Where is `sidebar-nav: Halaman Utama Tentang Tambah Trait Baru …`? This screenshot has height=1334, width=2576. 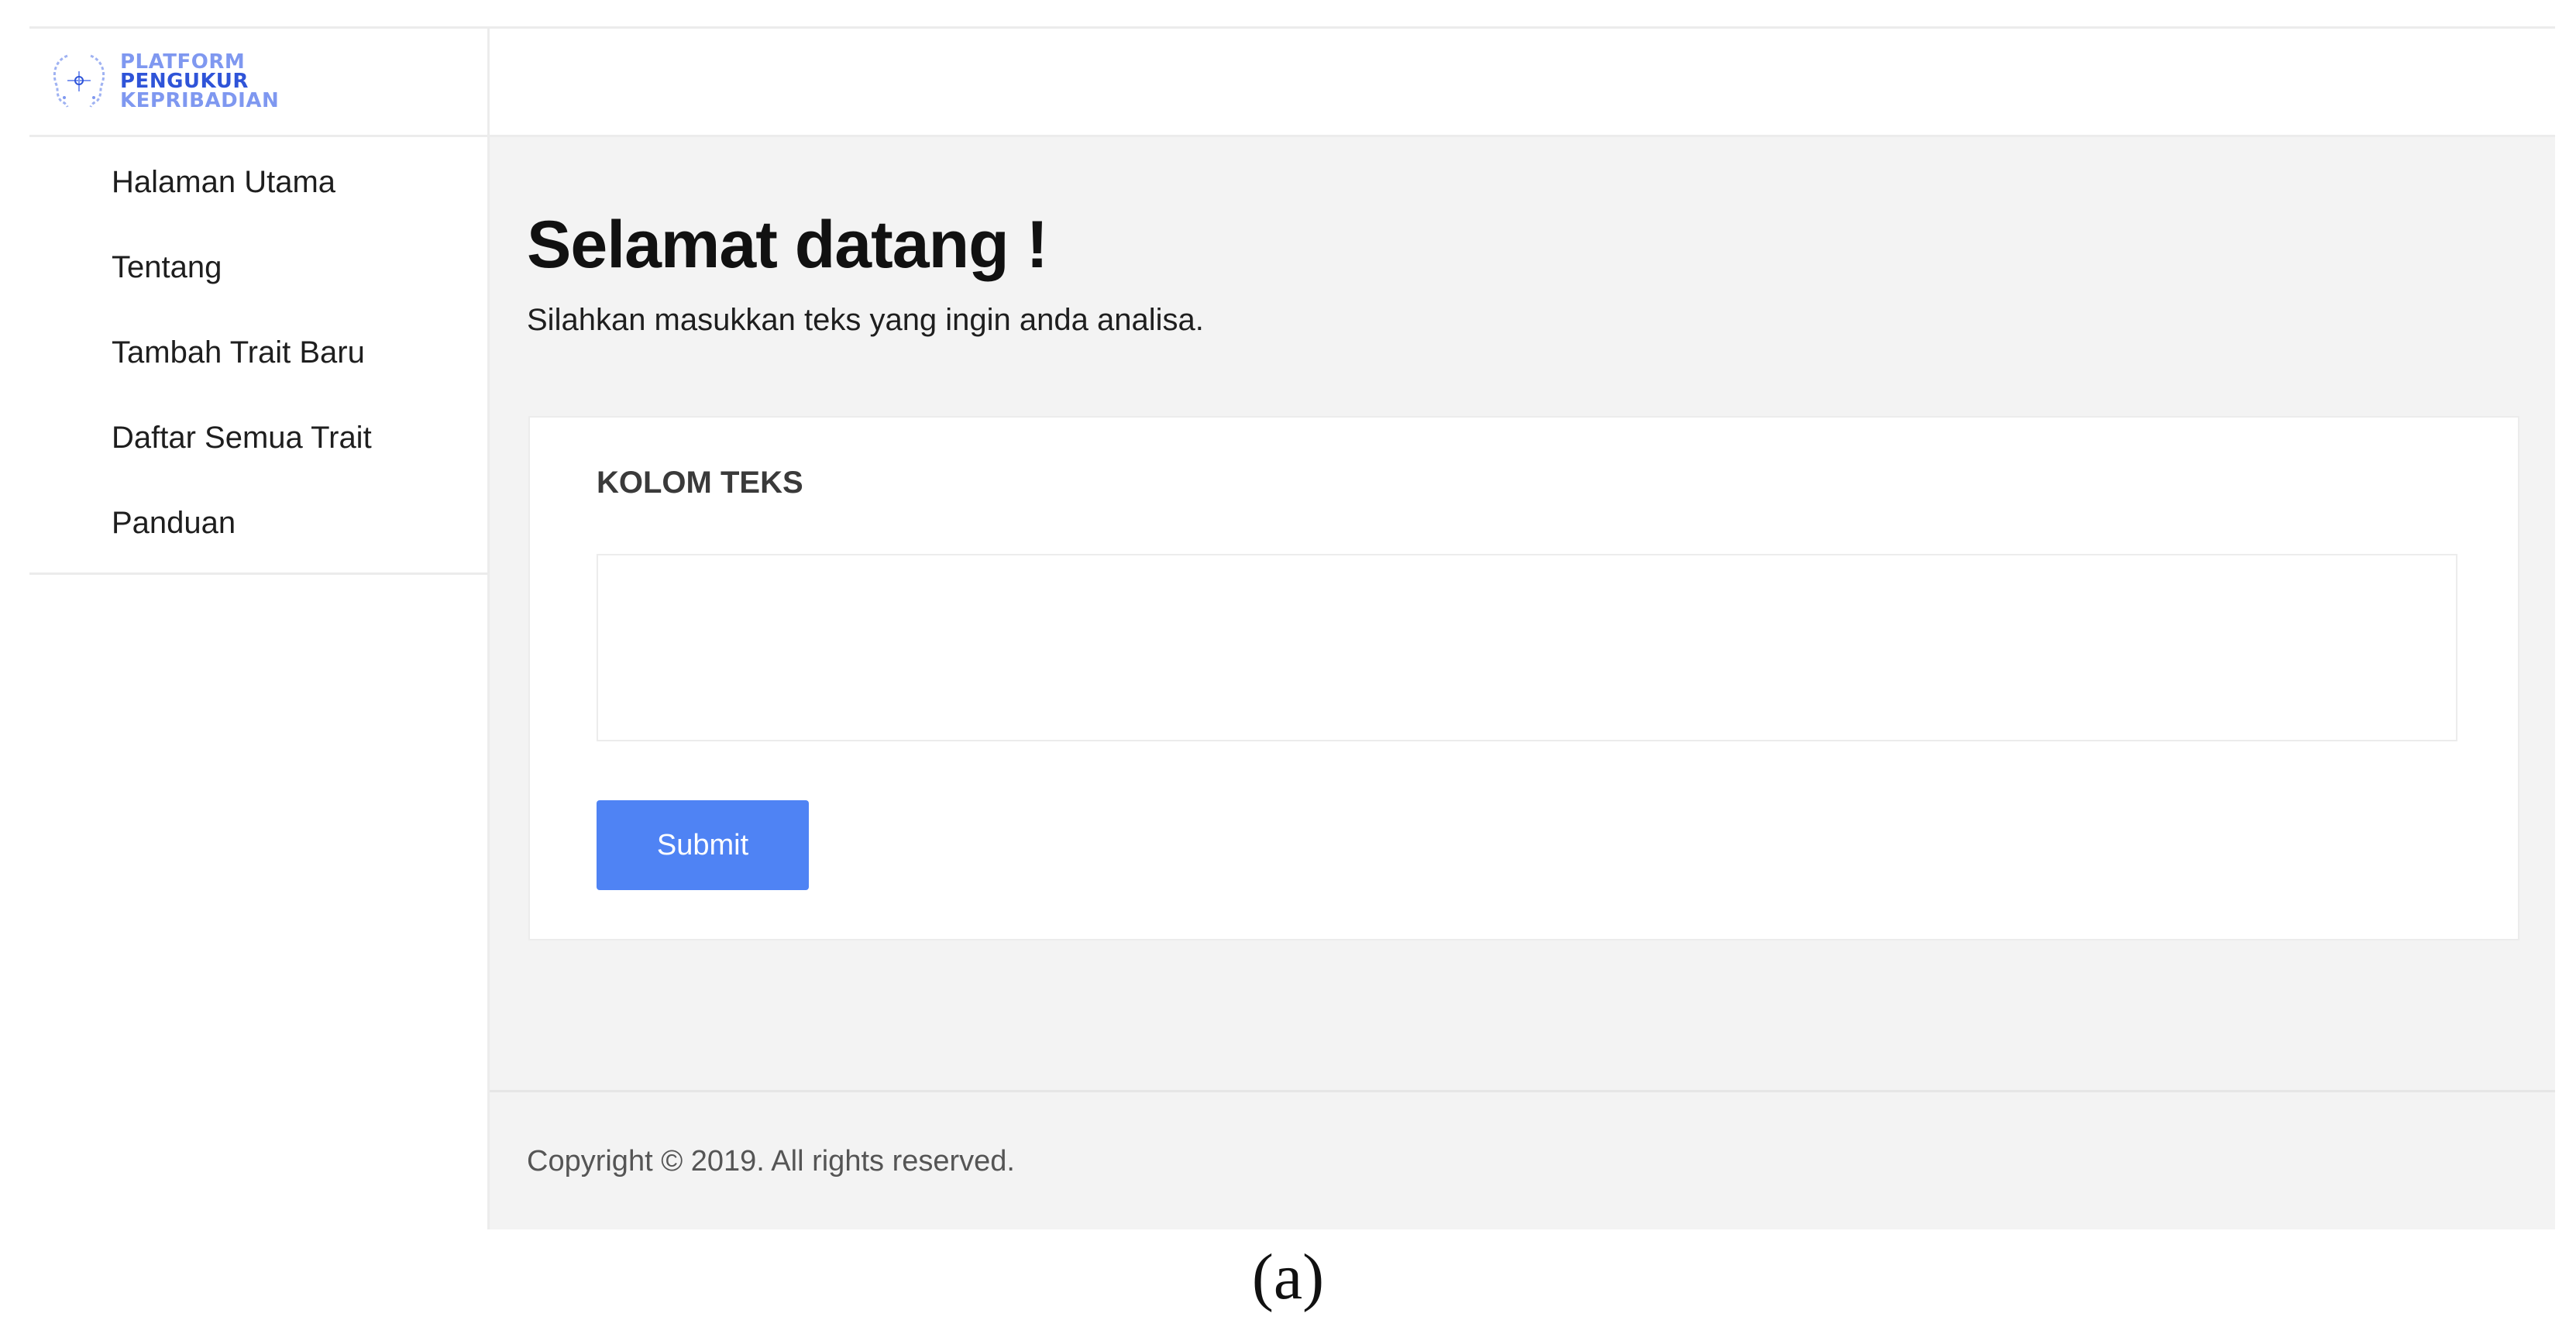
sidebar-nav: Halaman Utama Tentang Tambah Trait Baru … is located at coordinates (258, 352).